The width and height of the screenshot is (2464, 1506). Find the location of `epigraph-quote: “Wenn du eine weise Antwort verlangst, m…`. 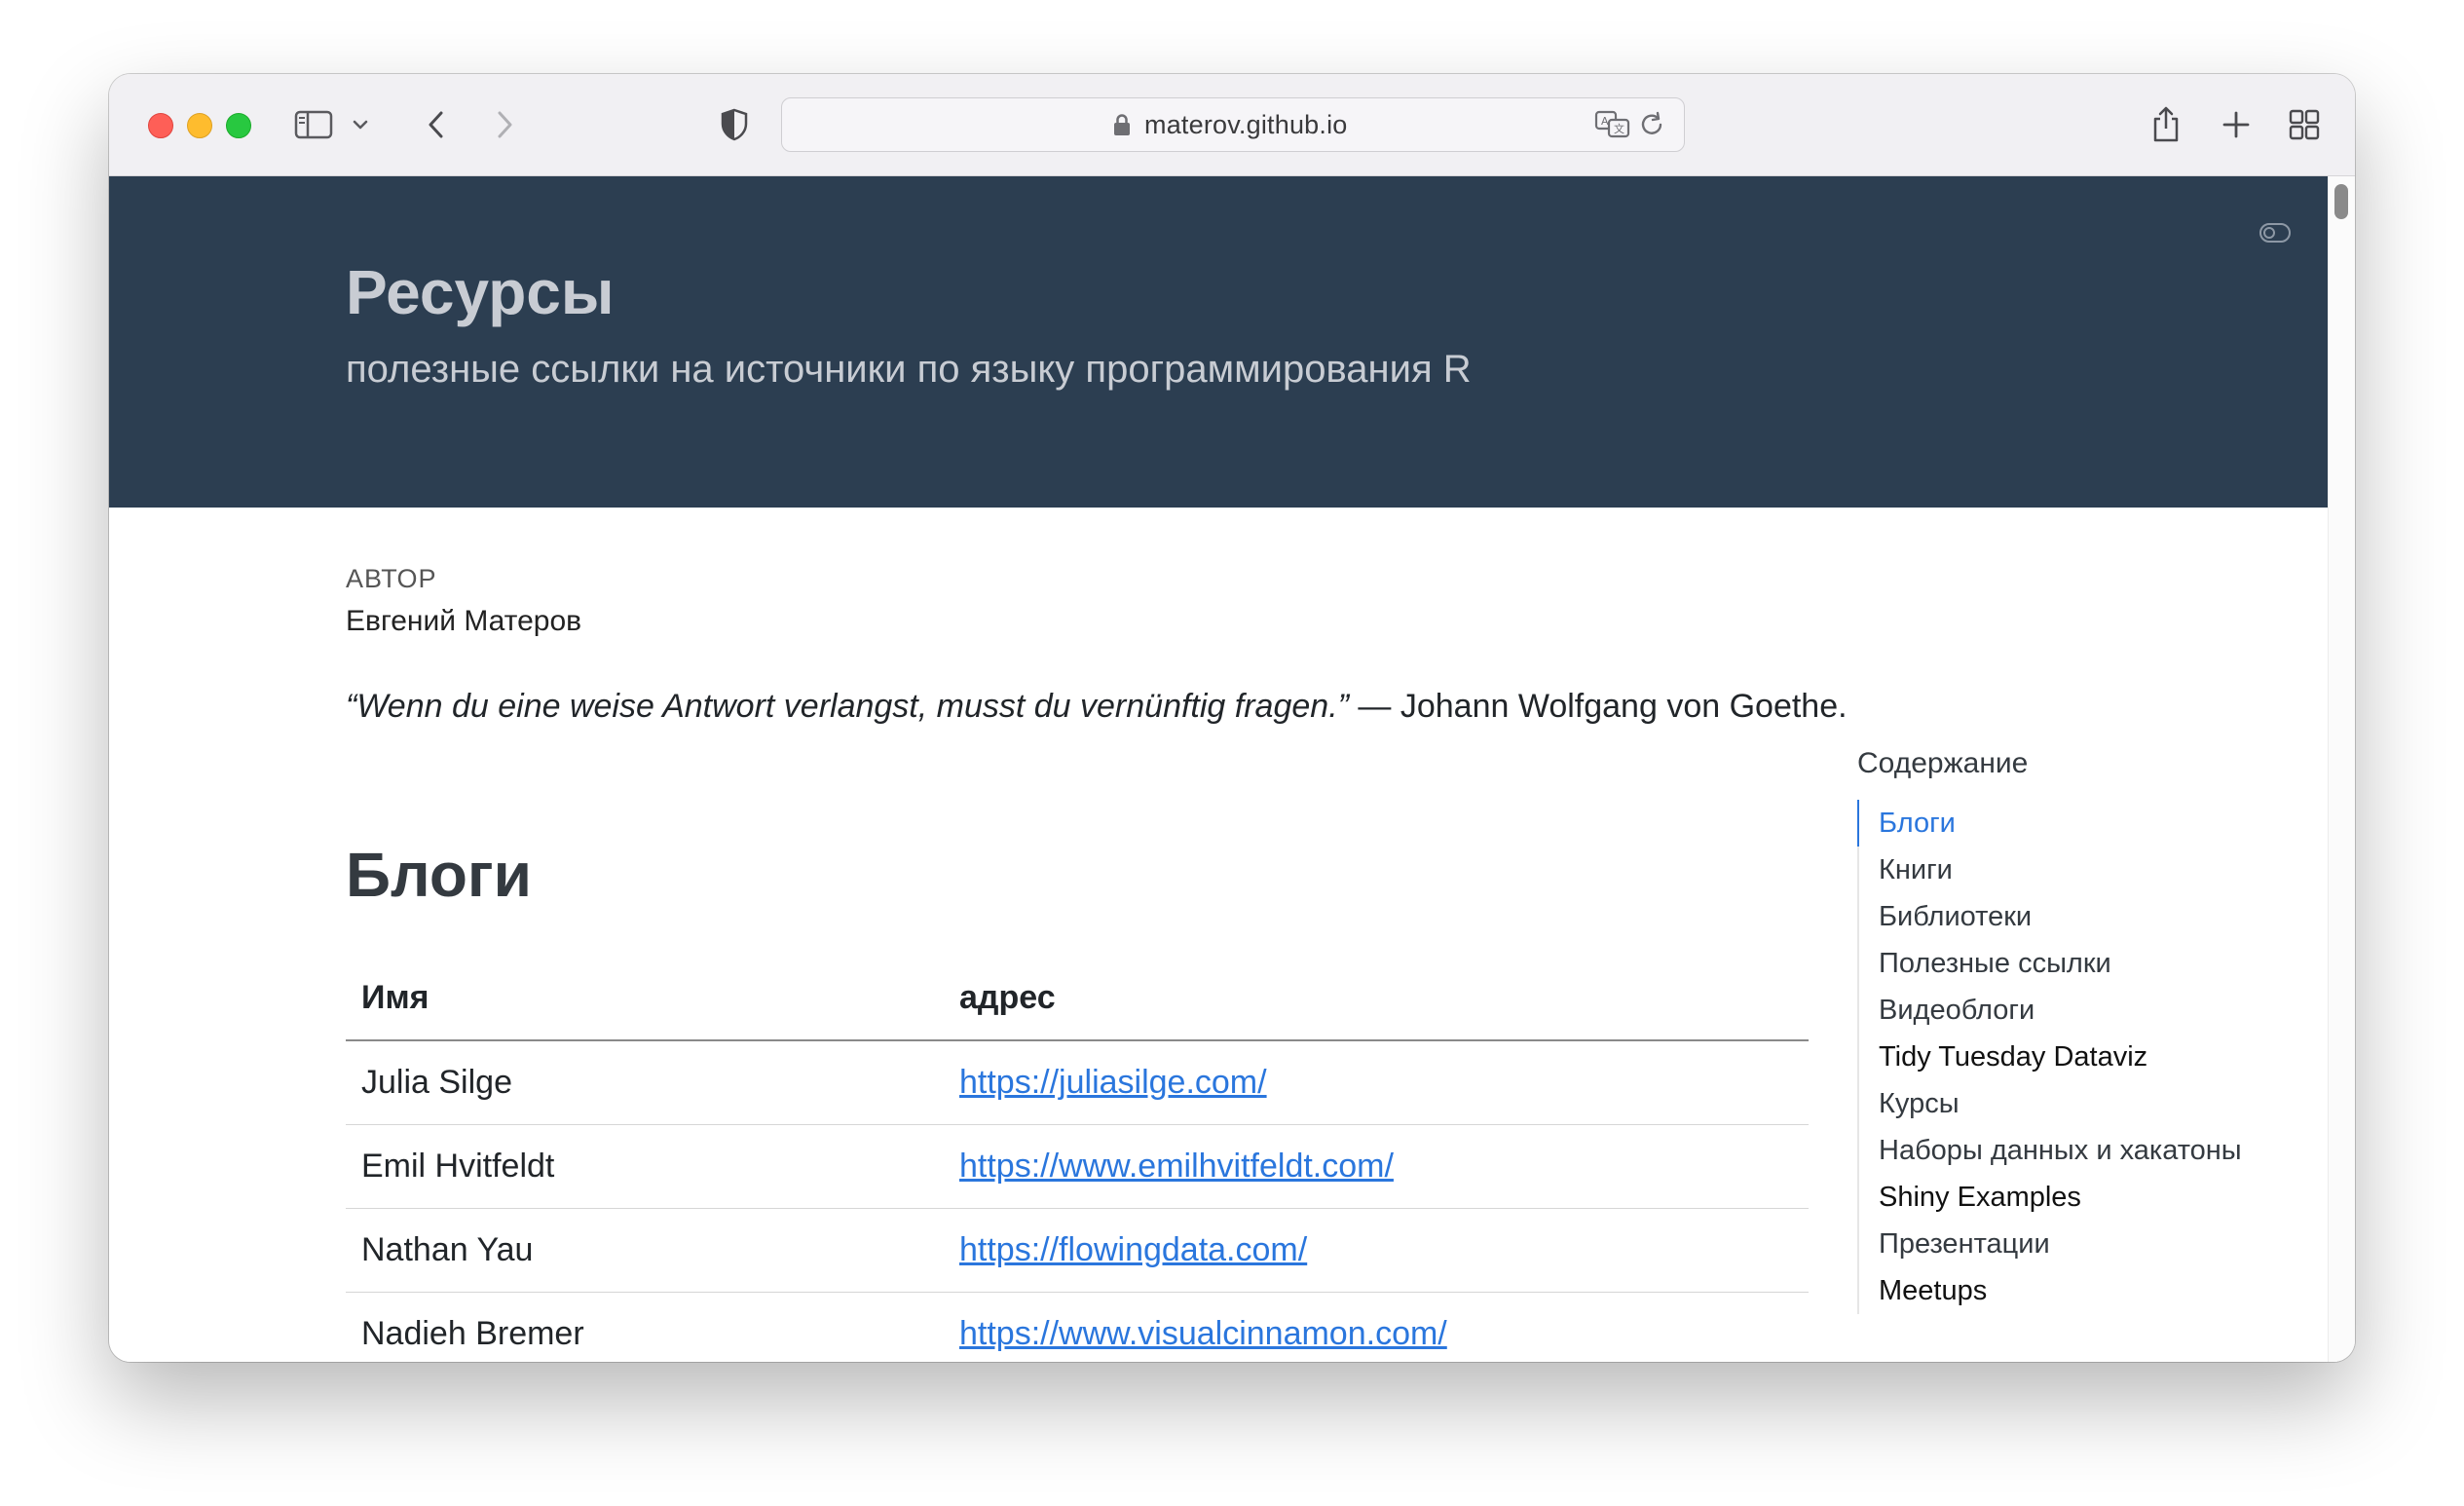

epigraph-quote: “Wenn du eine weise Antwort verlangst, m… is located at coordinates (1097, 707).